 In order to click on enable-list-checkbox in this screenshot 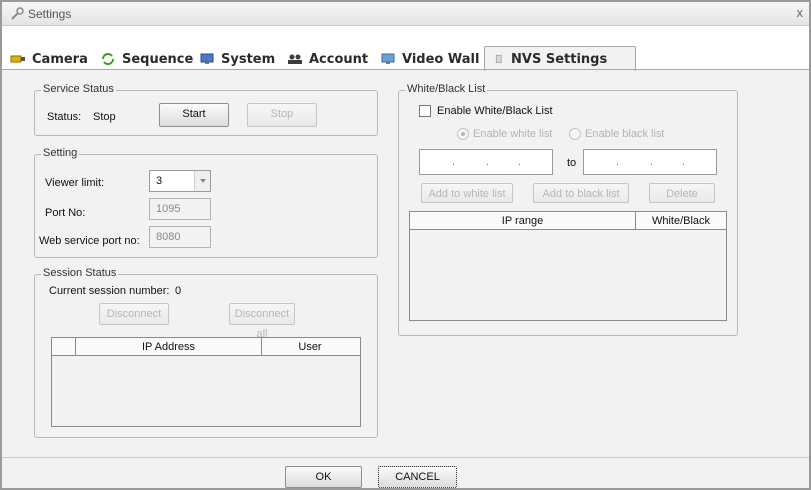, I will do `click(425, 111)`.